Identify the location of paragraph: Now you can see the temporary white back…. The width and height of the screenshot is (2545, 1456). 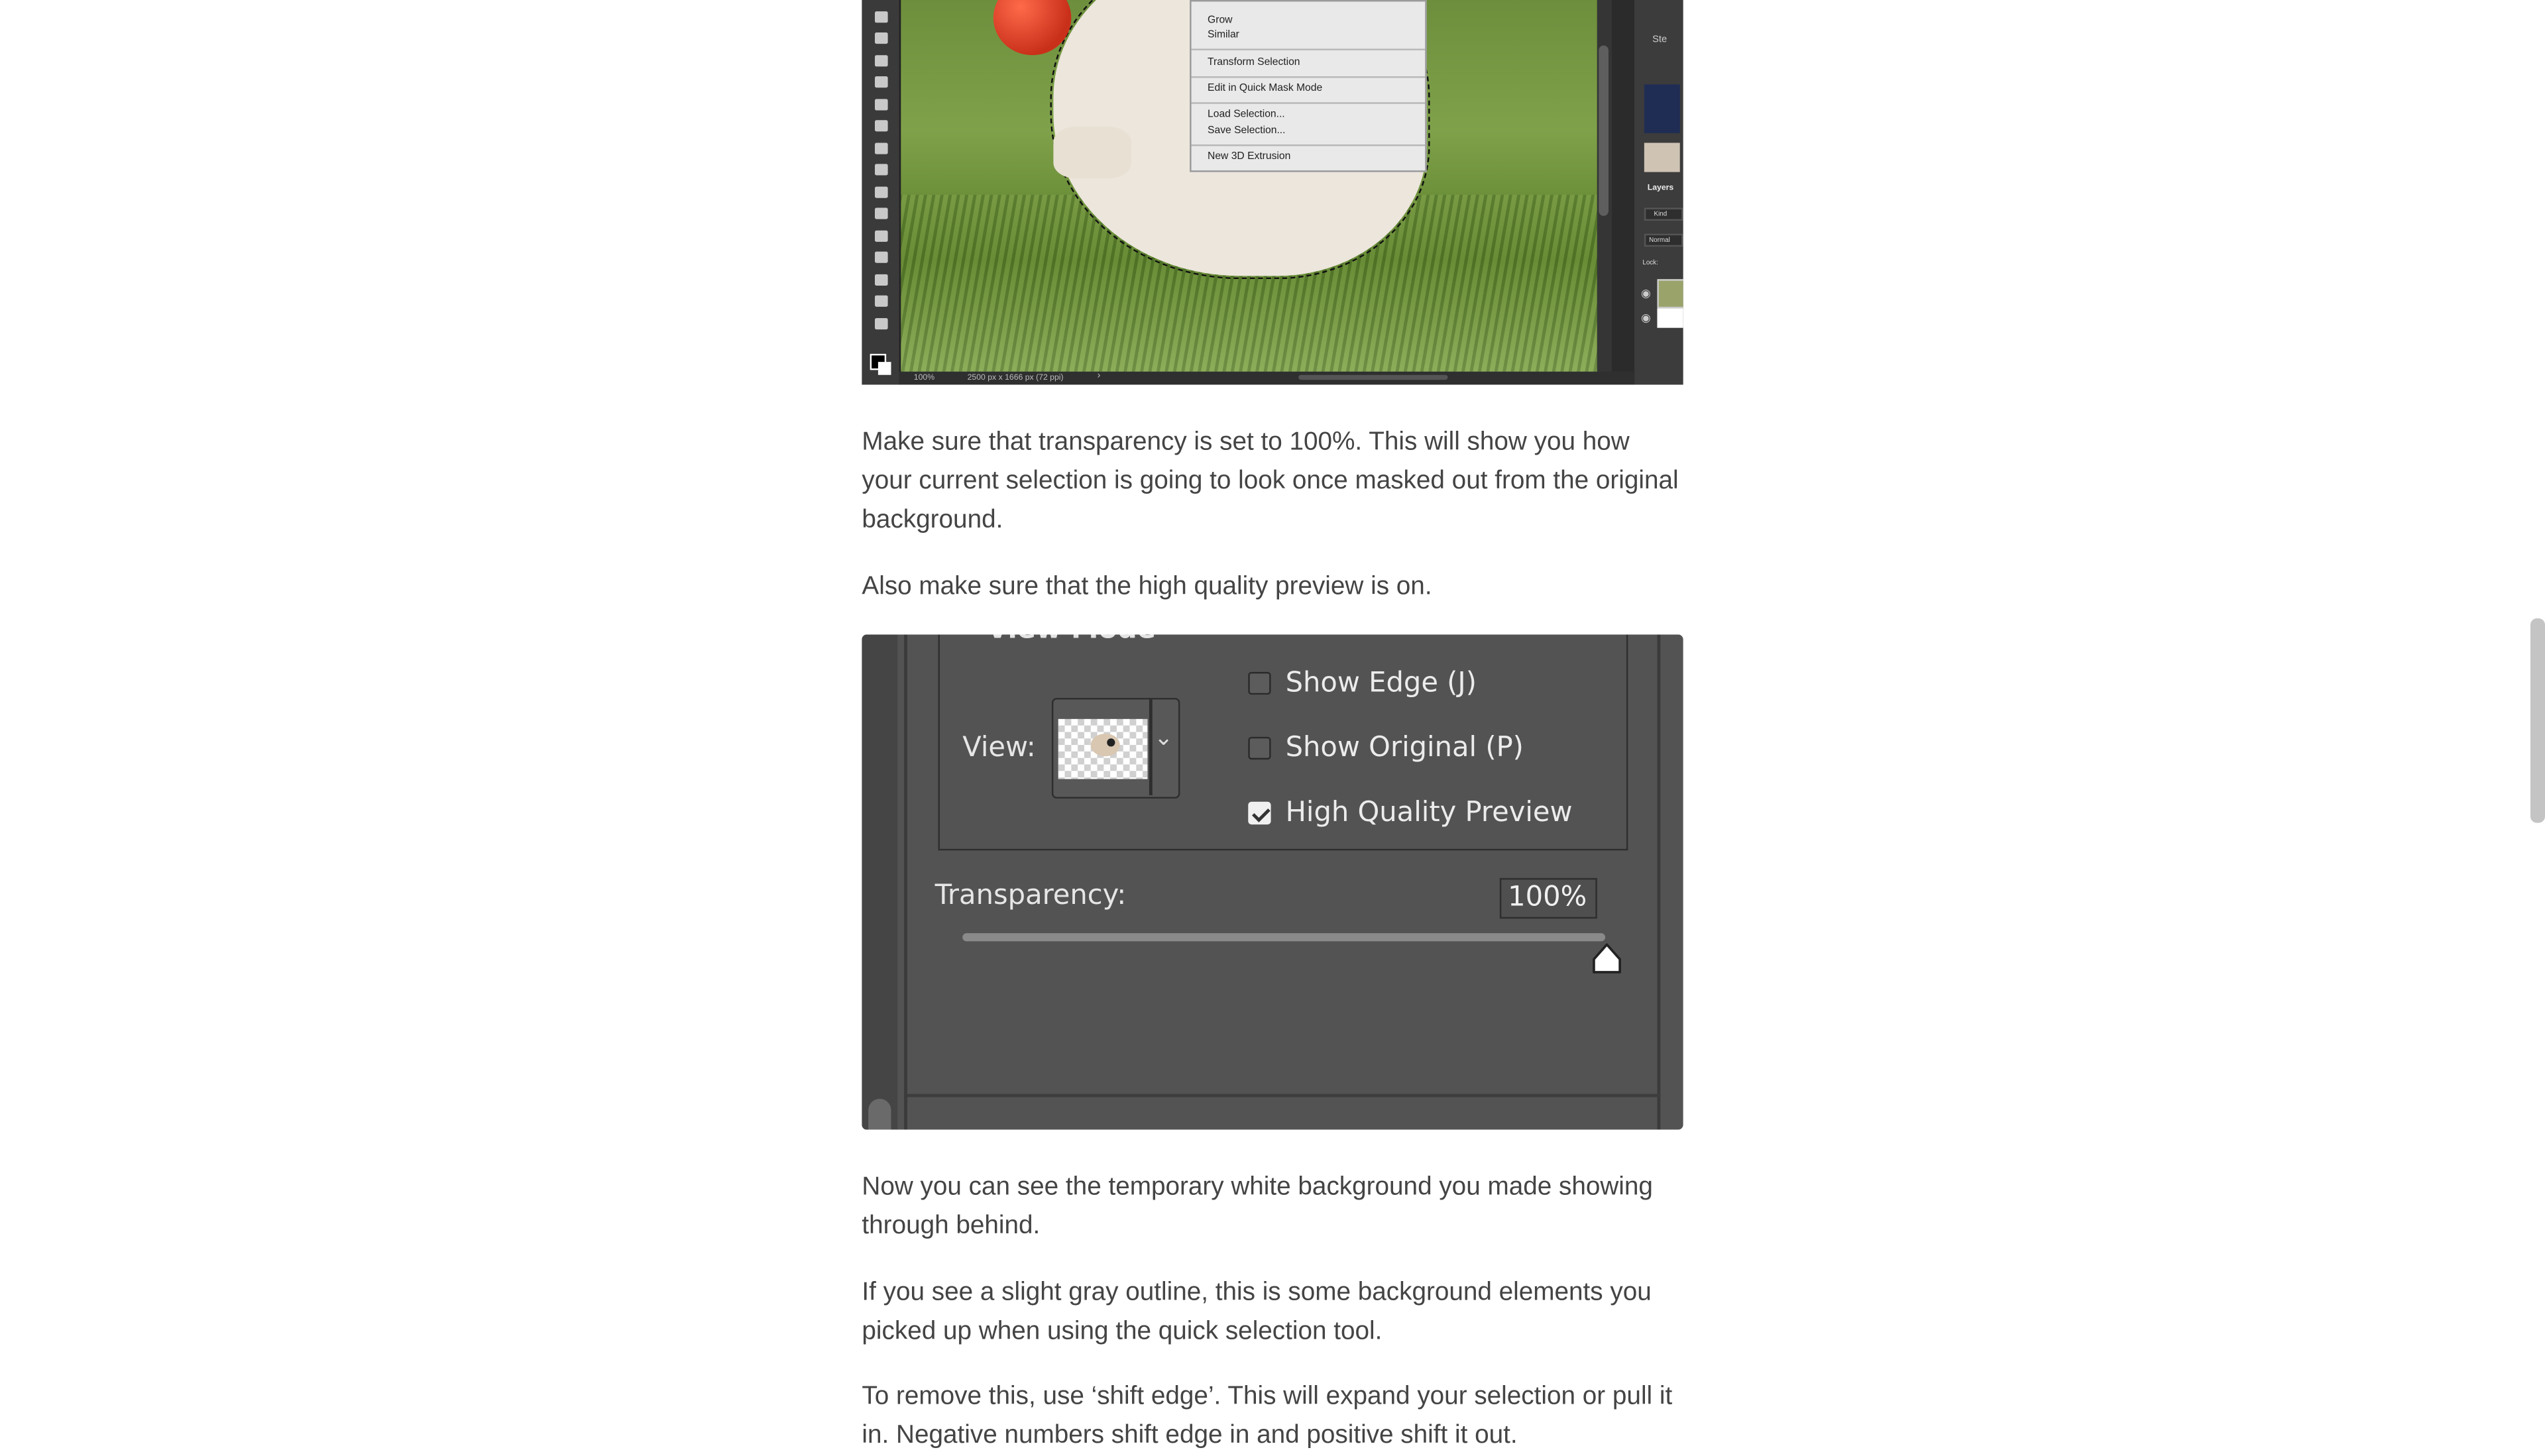
(1257, 1207).